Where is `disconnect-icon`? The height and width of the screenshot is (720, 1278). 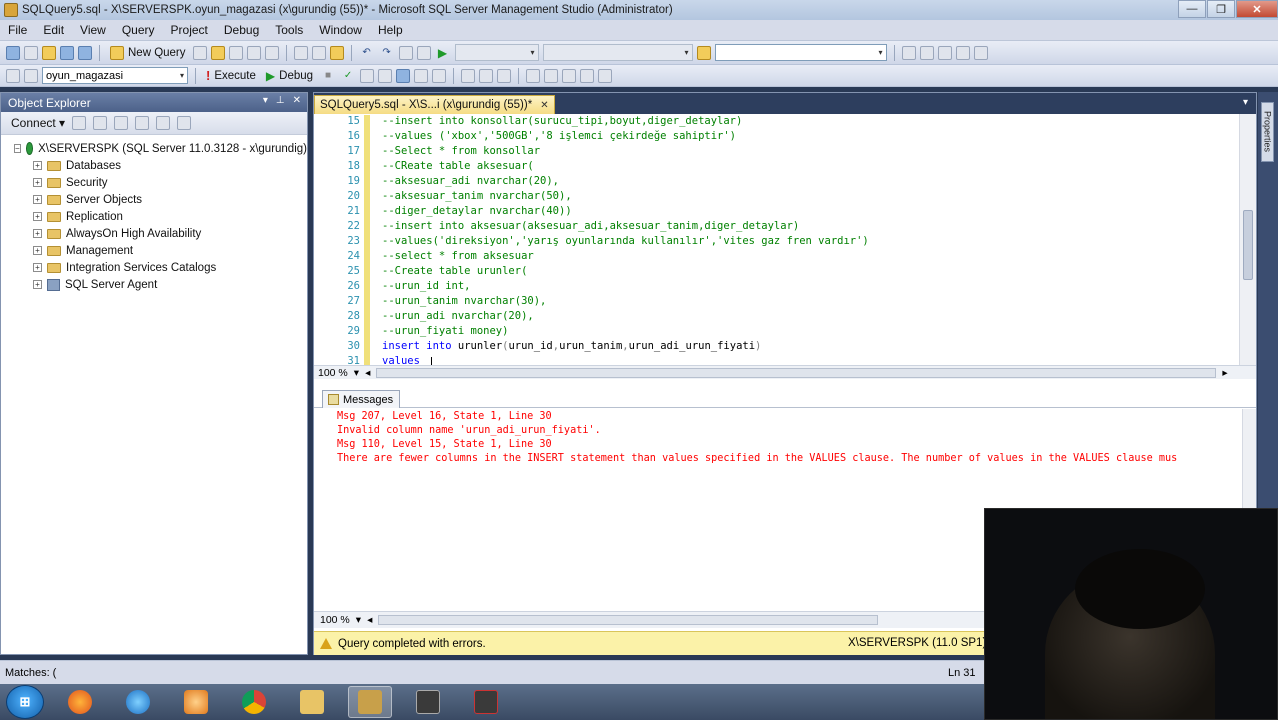 disconnect-icon is located at coordinates (100, 123).